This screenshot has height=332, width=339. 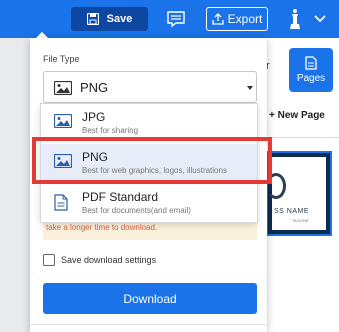 I want to click on avatar-button, so click(x=295, y=19).